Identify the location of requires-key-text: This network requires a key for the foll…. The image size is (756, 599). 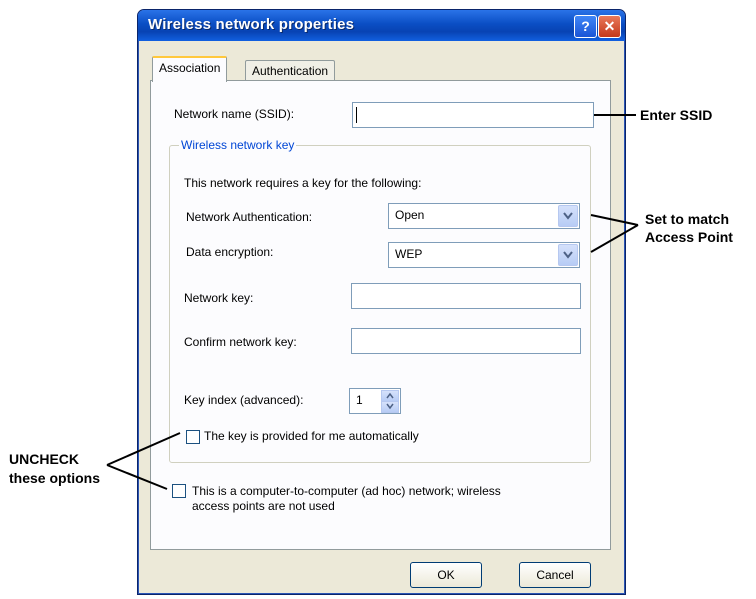
(303, 183).